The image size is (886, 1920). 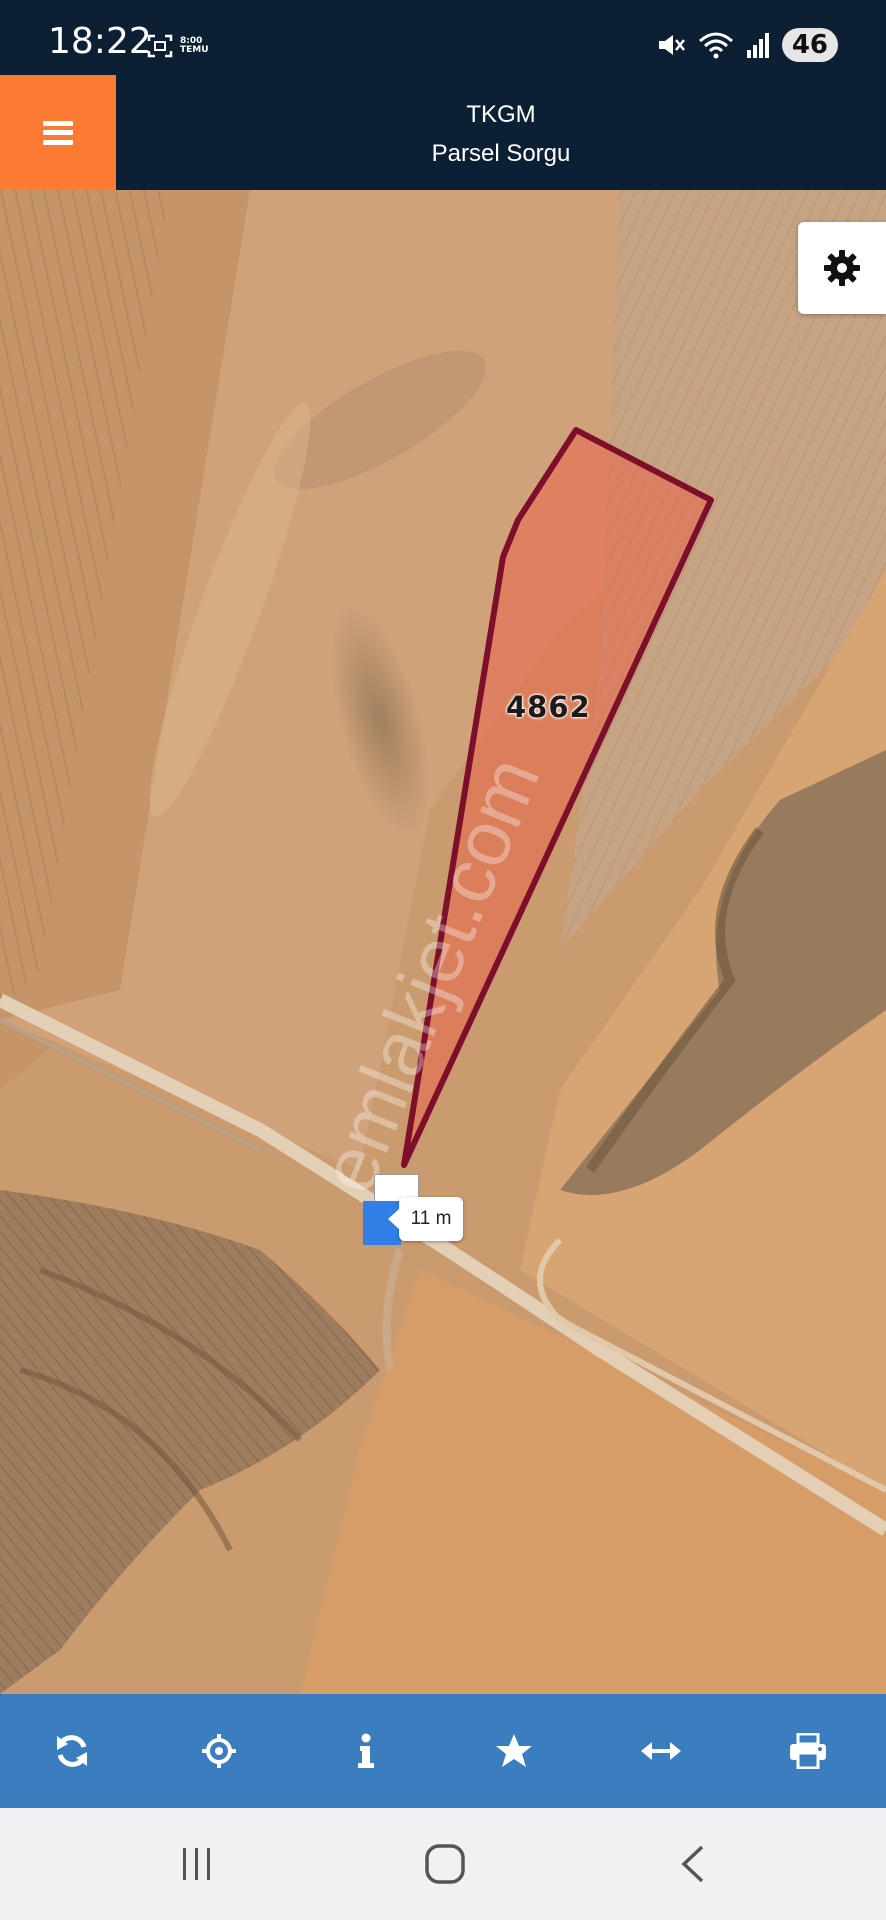 I want to click on bottom-toolbar, so click(x=443, y=1751).